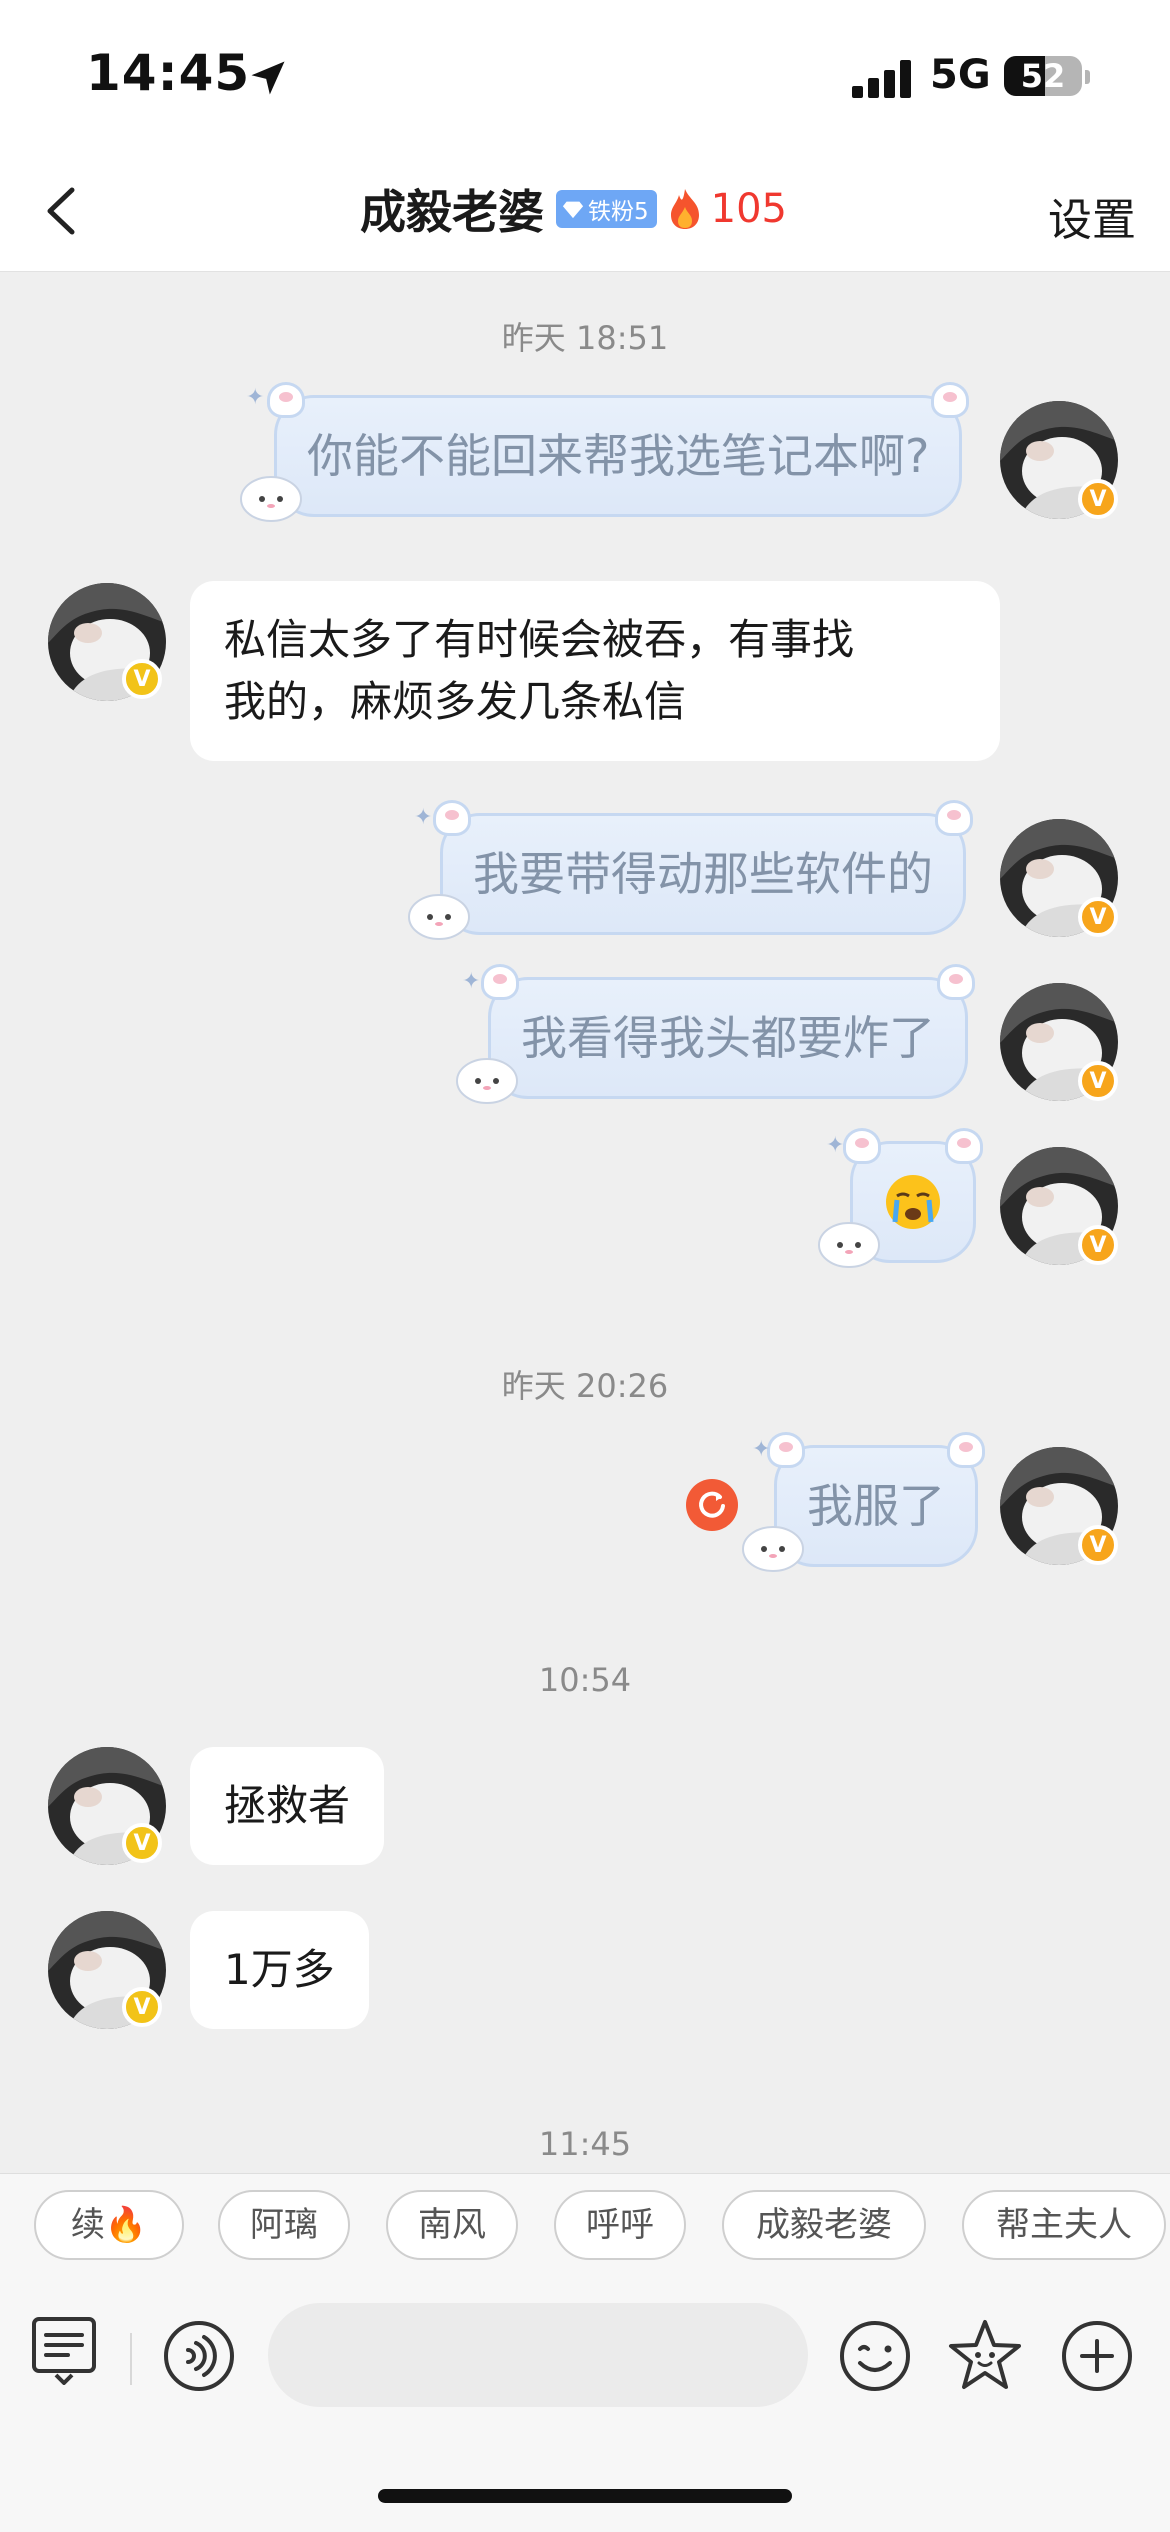 The height and width of the screenshot is (2532, 1170). I want to click on location-arrow-icon, so click(268, 78).